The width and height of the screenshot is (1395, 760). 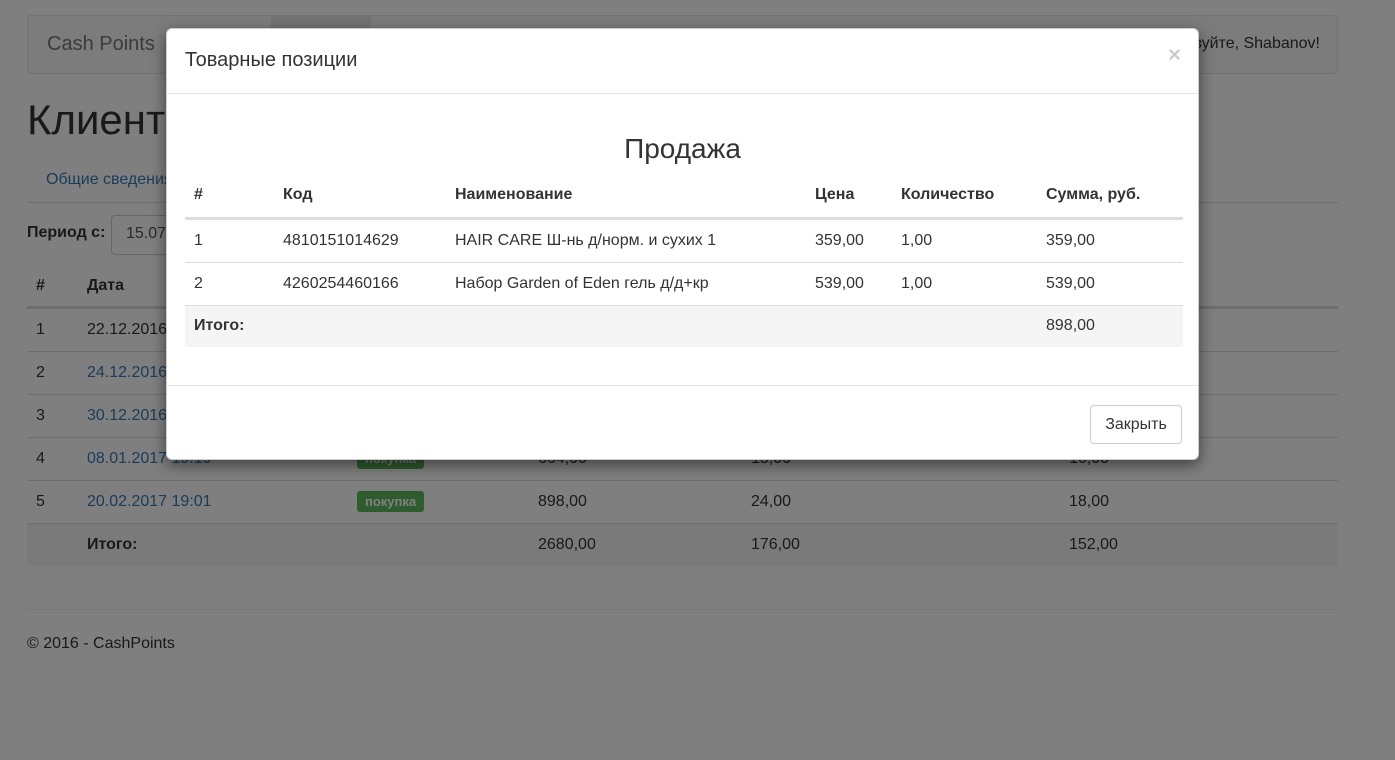 I want to click on items-total-label: Итого:, so click(x=219, y=325).